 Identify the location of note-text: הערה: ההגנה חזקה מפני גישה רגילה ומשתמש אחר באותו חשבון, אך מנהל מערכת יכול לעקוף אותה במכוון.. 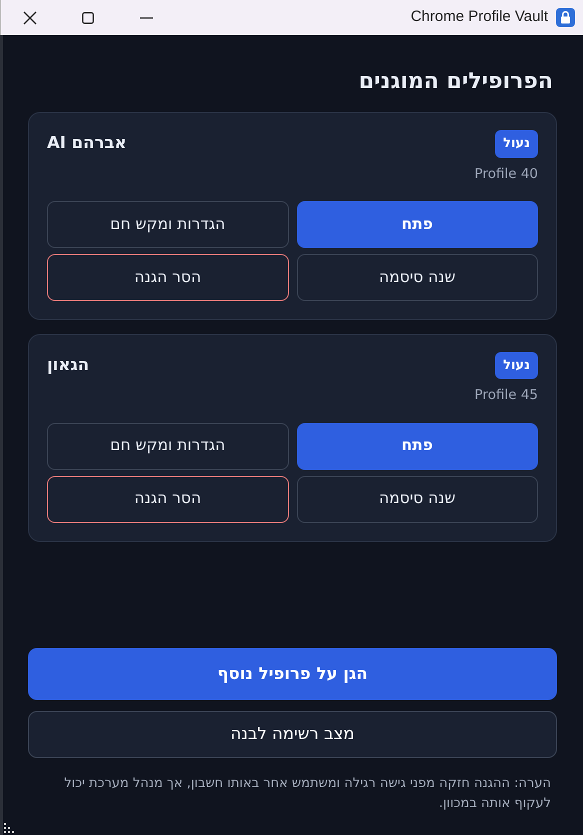
(307, 793).